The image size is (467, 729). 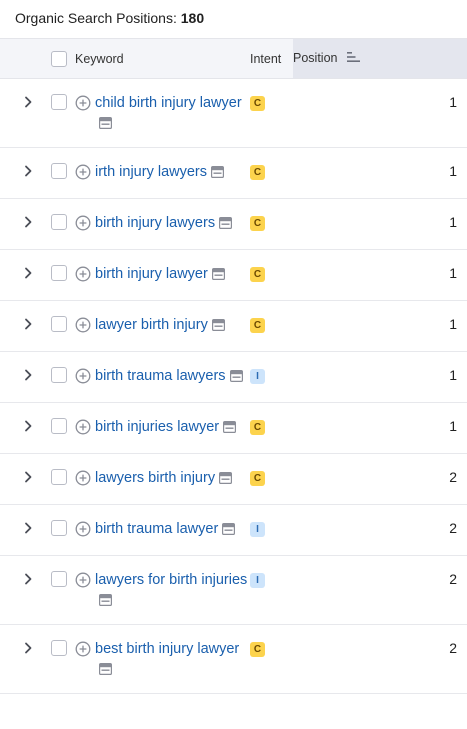 I want to click on column-header-position: Position, so click(x=380, y=58).